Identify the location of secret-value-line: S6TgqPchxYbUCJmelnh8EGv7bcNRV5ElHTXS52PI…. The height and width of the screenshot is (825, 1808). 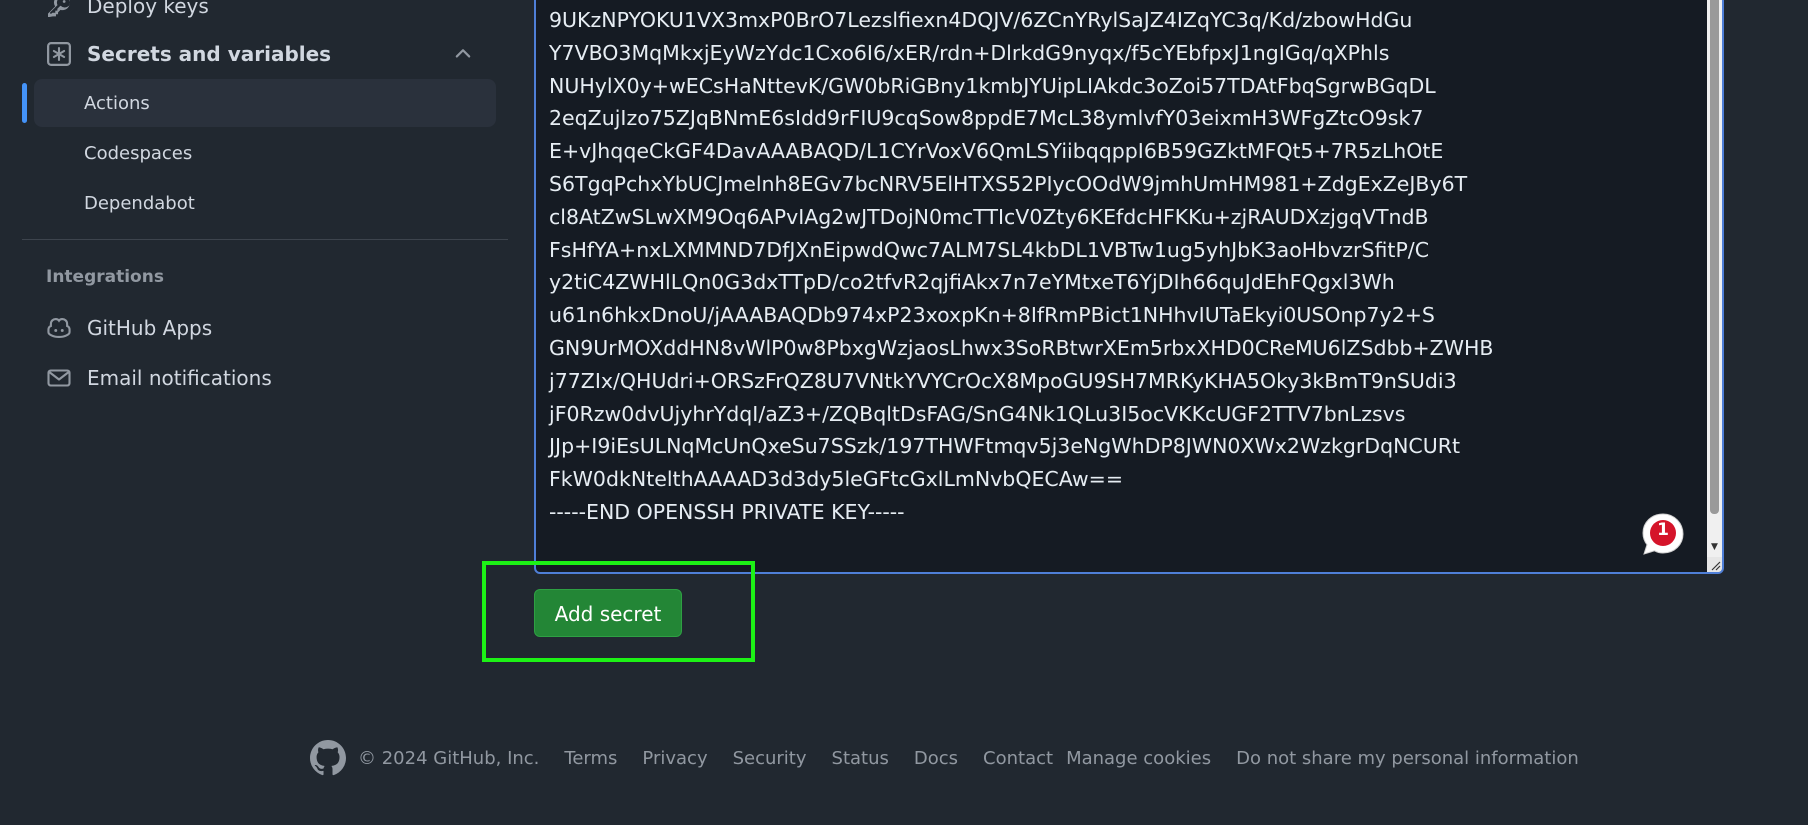
(1008, 183).